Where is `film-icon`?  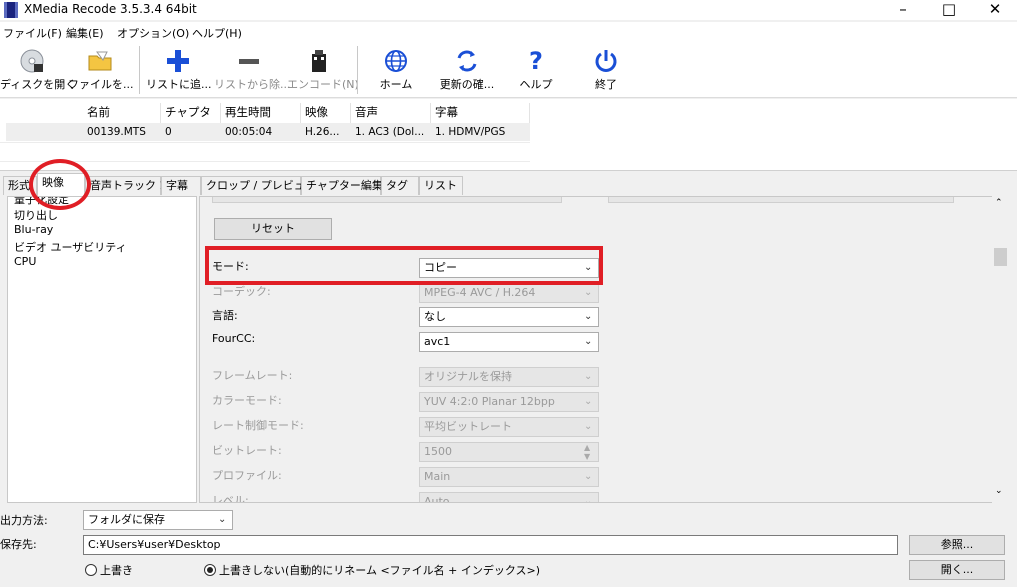
film-icon is located at coordinates (319, 61).